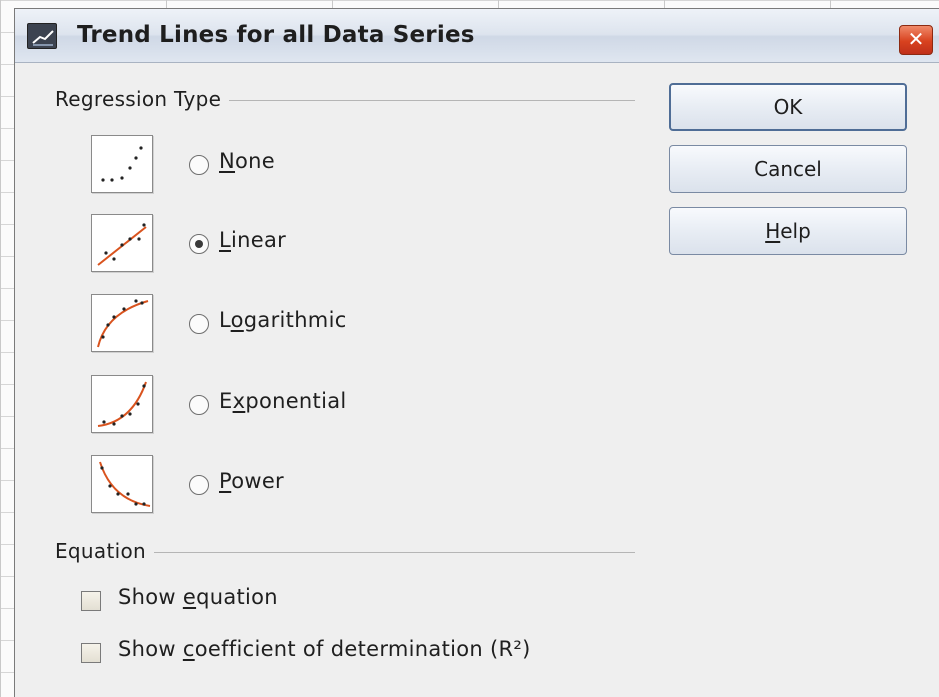  What do you see at coordinates (199, 405) in the screenshot?
I see `radio-exponential` at bounding box center [199, 405].